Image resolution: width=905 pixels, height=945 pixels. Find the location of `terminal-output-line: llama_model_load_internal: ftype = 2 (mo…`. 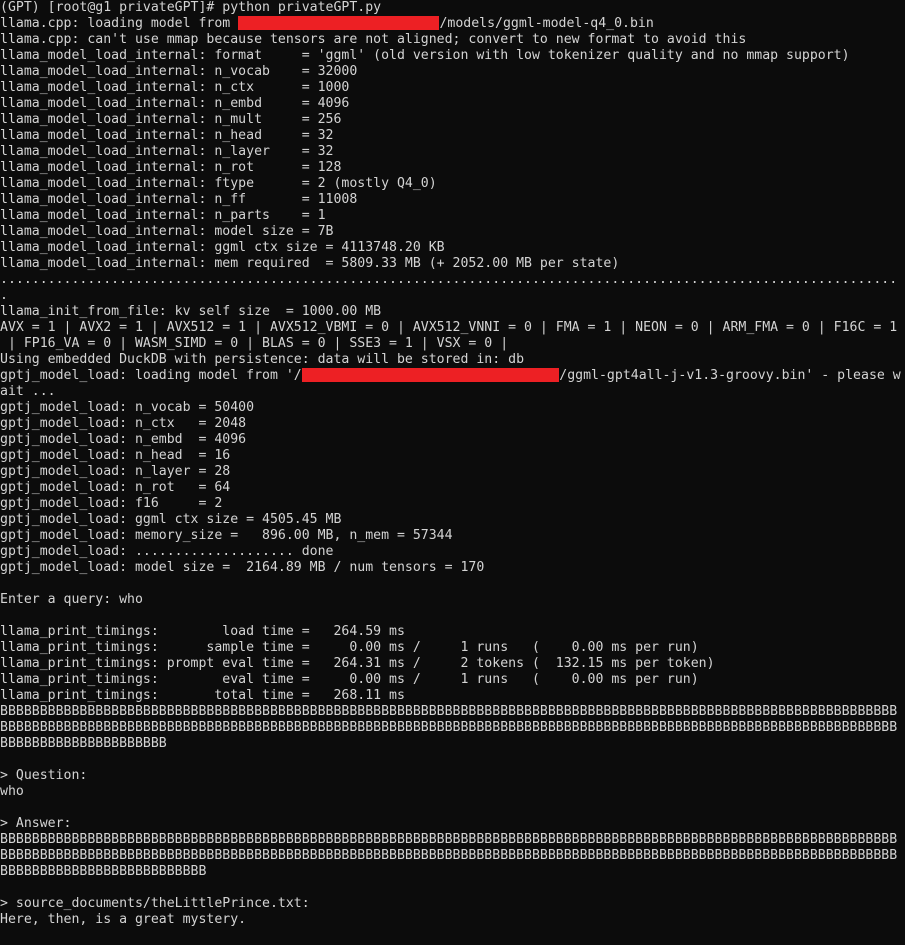

terminal-output-line: llama_model_load_internal: ftype = 2 (mo… is located at coordinates (218, 183).